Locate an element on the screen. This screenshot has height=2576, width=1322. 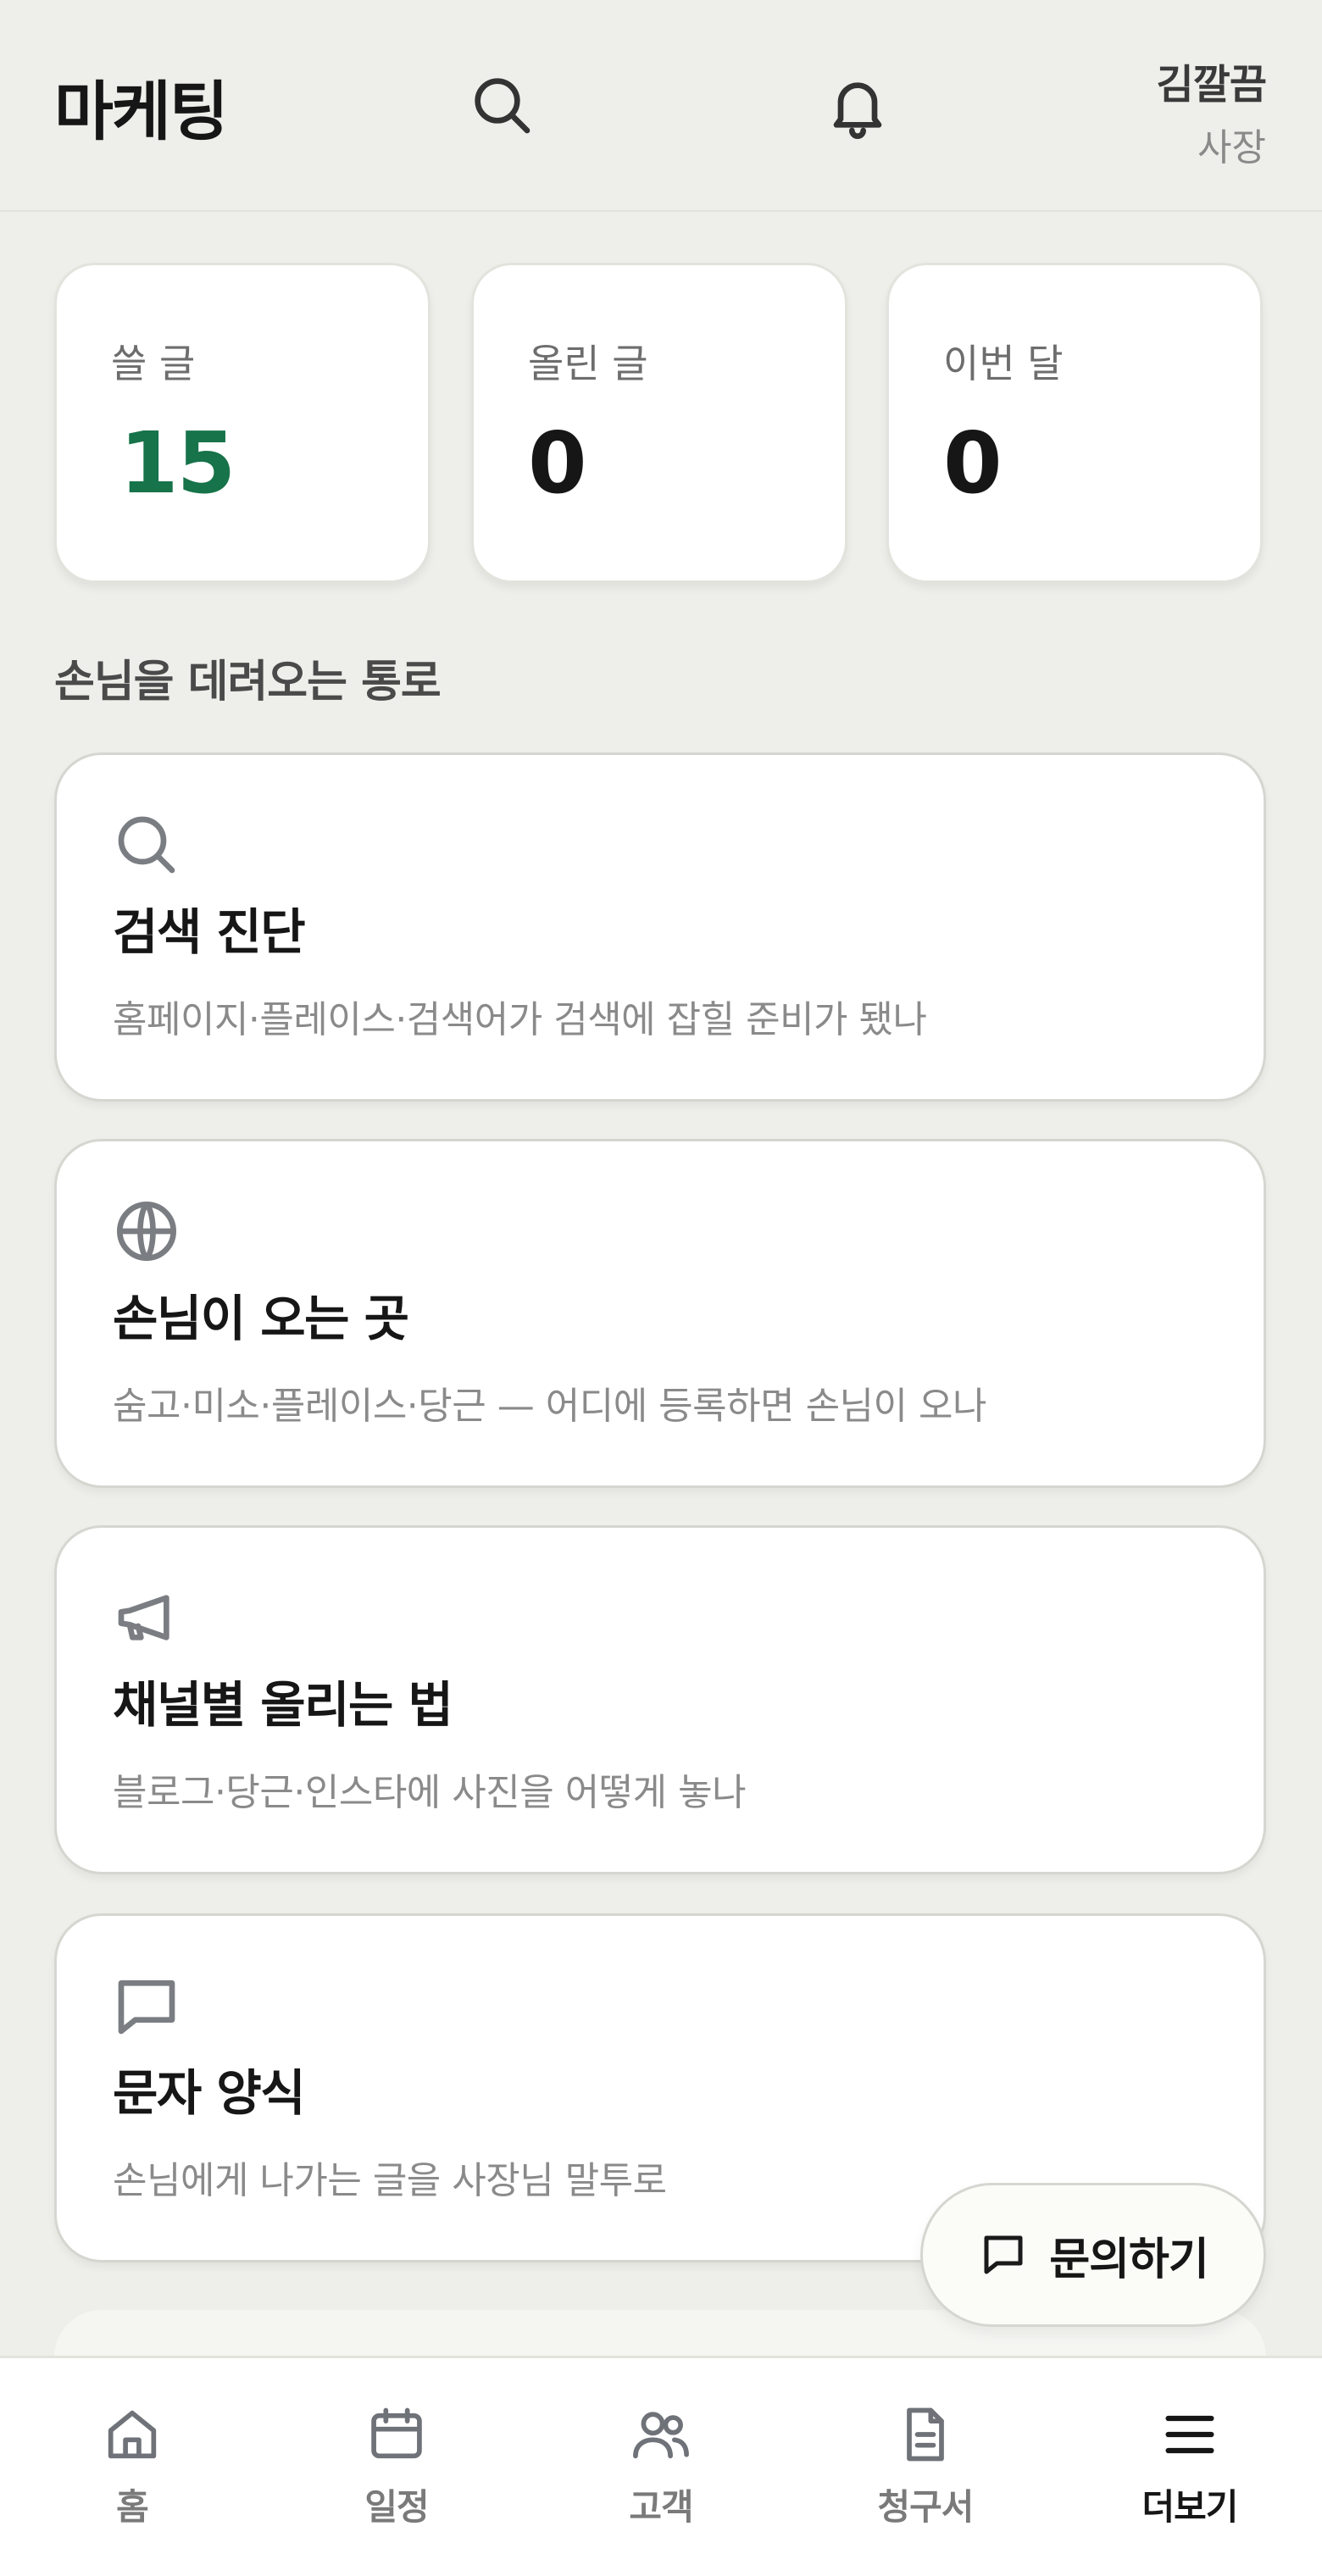
bottom-navigation: 홈 일정 고객 청구서 더보기 is located at coordinates (661, 2466).